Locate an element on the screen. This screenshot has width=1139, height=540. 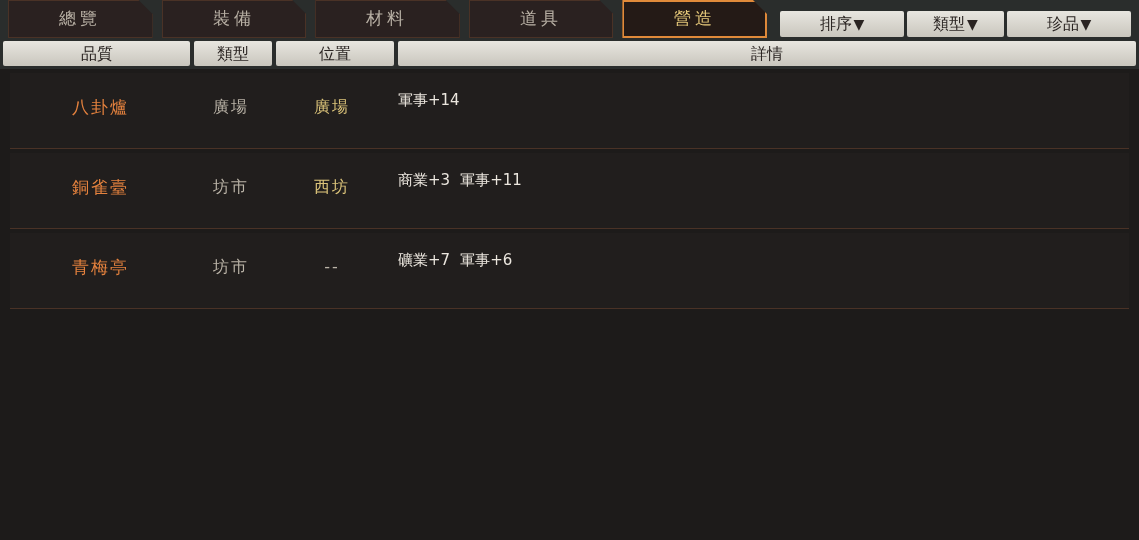
item-name: 八卦爐 is located at coordinates (100, 107).